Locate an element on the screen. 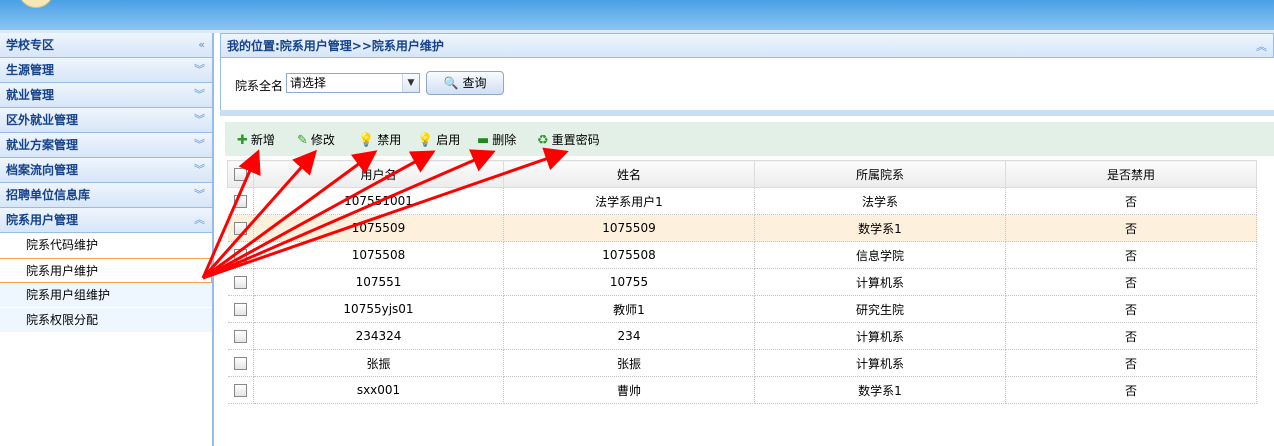 The width and height of the screenshot is (1274, 446). cell-name: 法学系用户1 is located at coordinates (629, 201).